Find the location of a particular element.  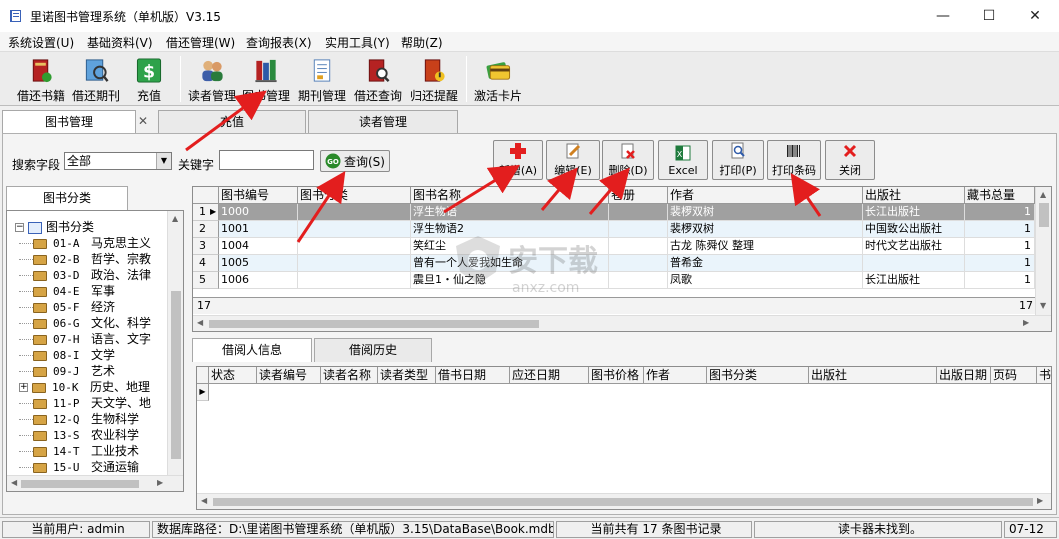

tab-recharge: 充值 is located at coordinates (232, 122).